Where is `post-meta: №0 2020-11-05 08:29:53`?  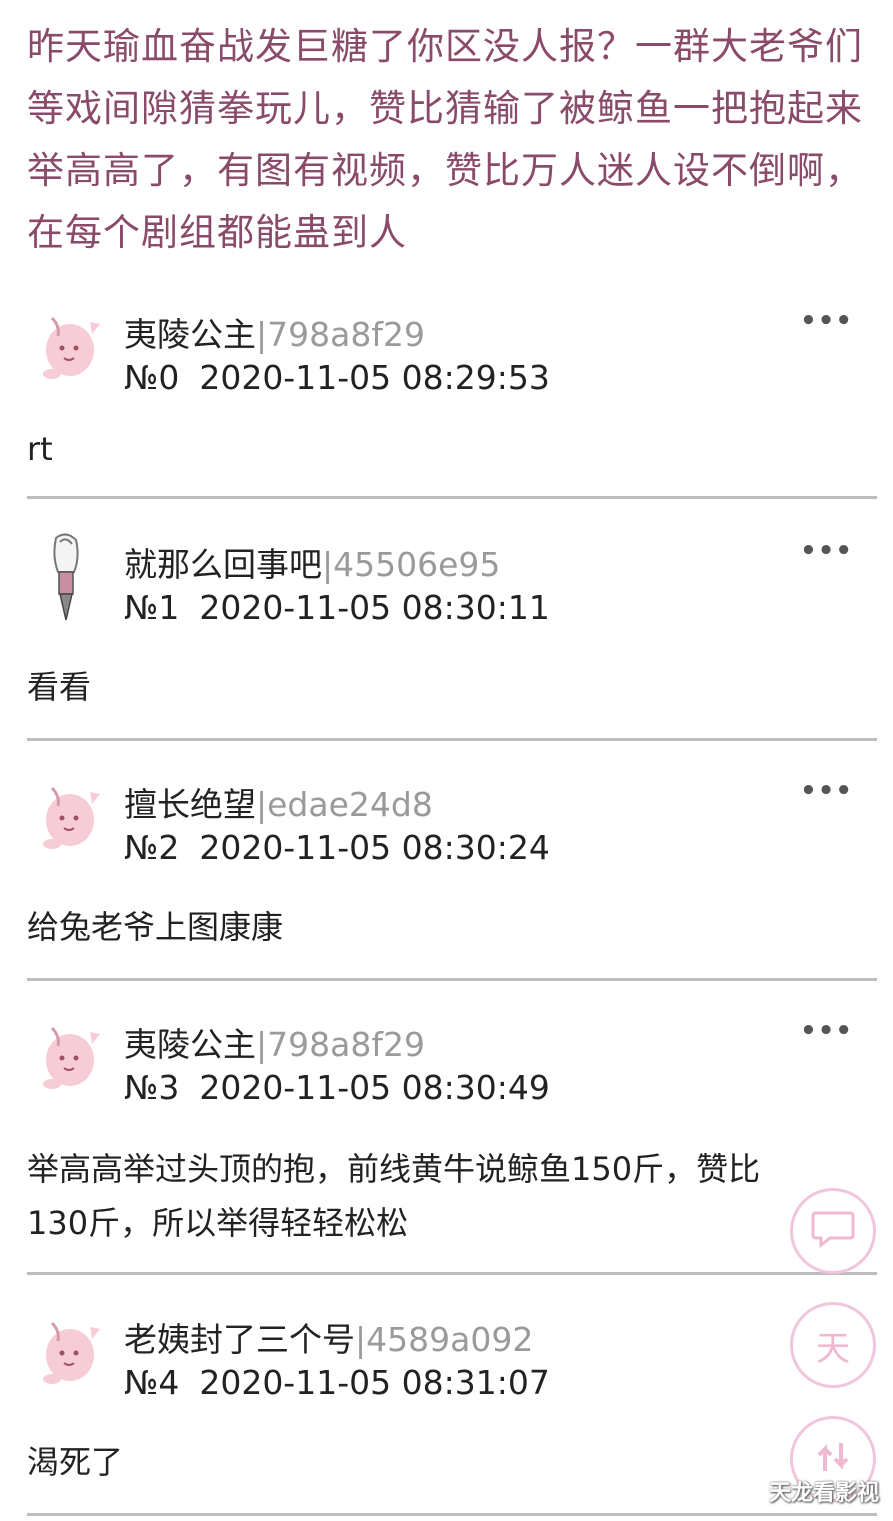
post-meta: №0 2020-11-05 08:29:53 is located at coordinates (337, 377).